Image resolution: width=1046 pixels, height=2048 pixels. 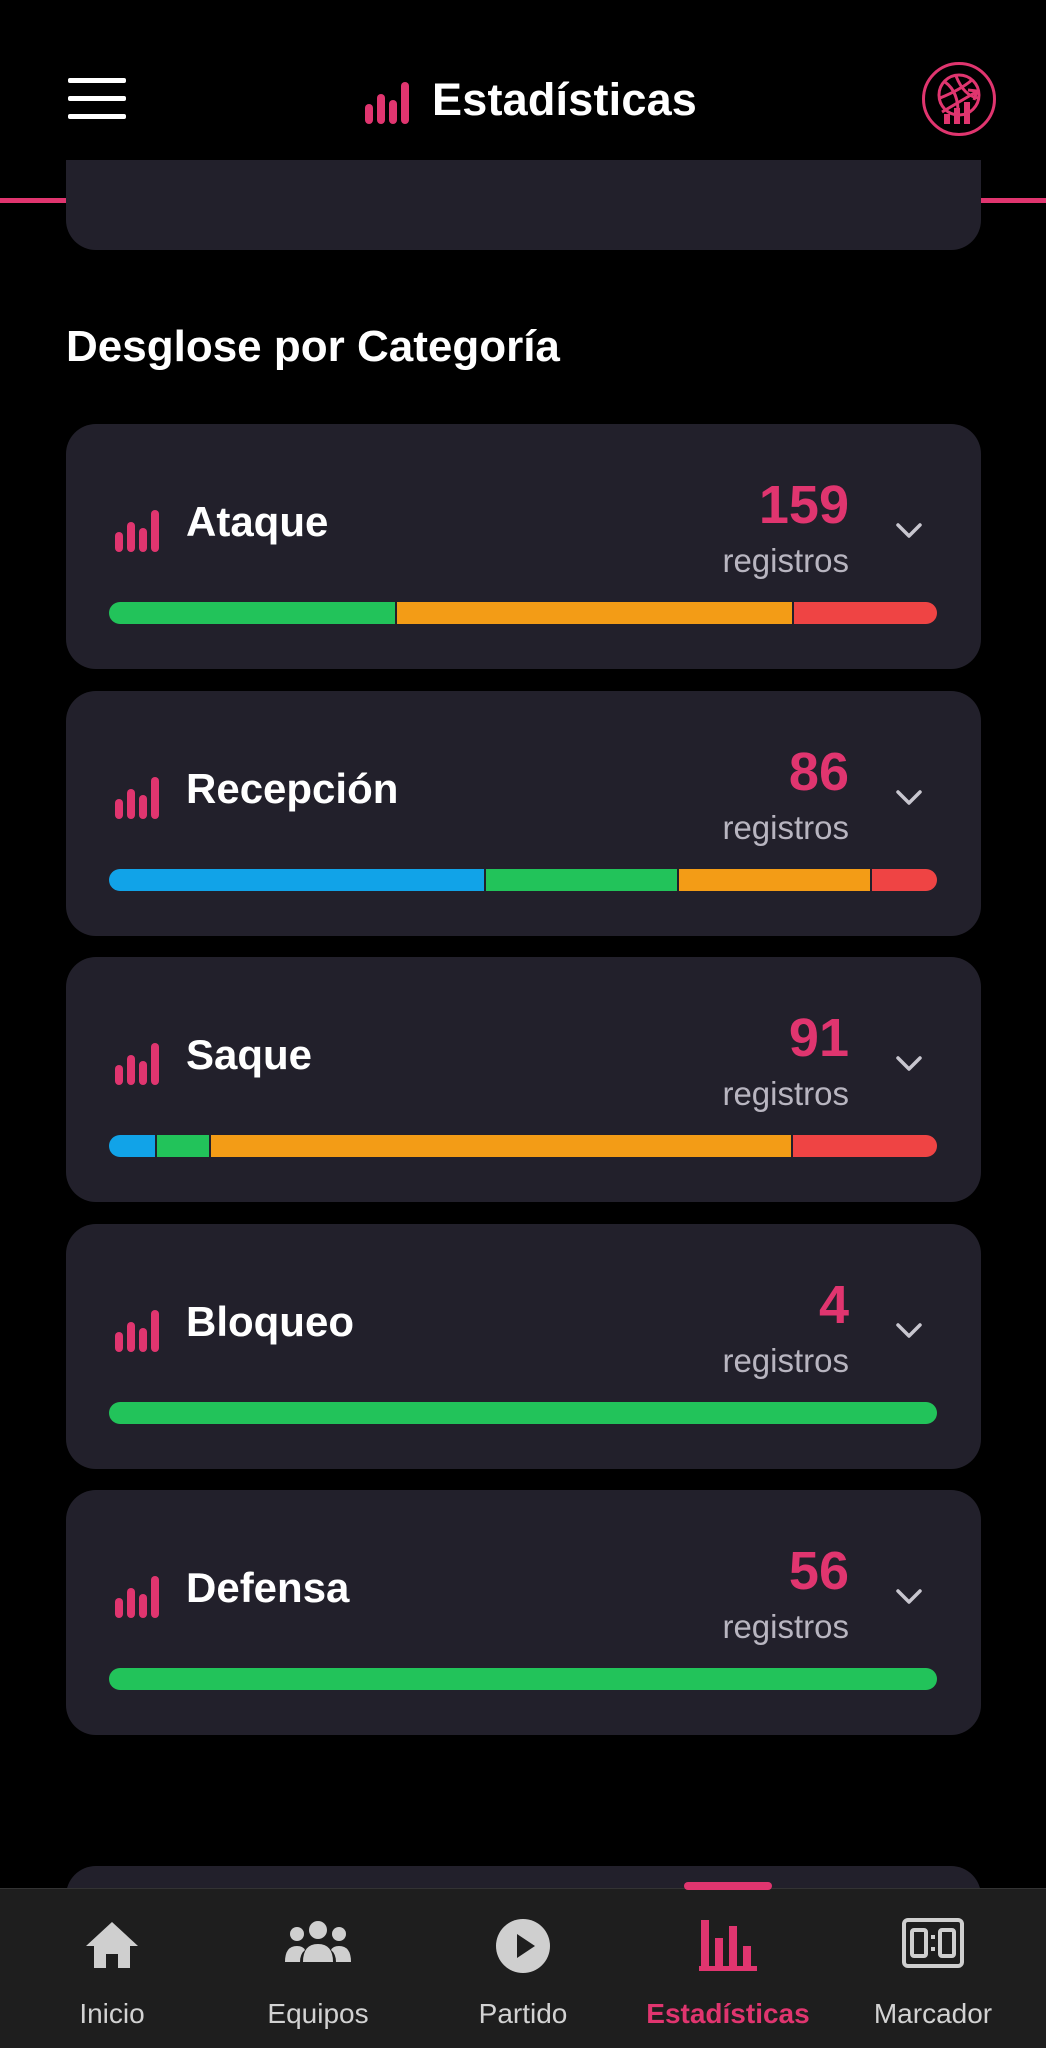 What do you see at coordinates (268, 1587) in the screenshot?
I see `category-name: Defensa` at bounding box center [268, 1587].